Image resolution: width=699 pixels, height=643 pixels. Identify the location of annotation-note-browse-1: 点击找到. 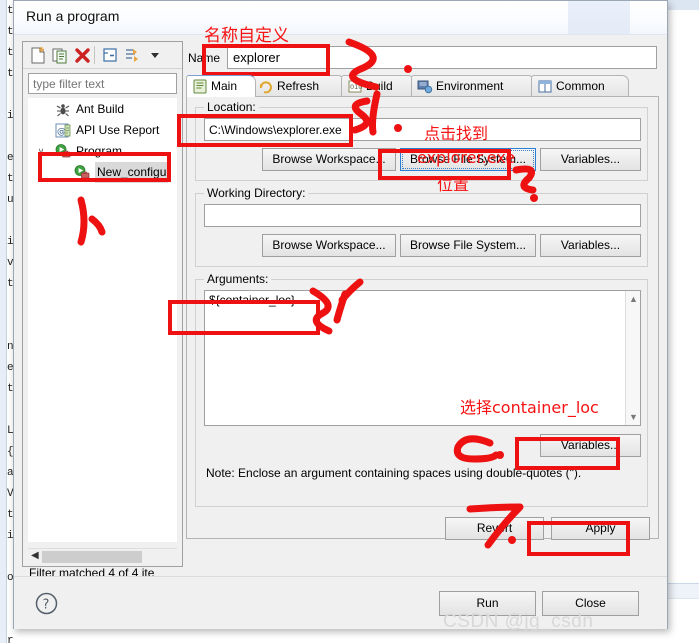
(456, 133).